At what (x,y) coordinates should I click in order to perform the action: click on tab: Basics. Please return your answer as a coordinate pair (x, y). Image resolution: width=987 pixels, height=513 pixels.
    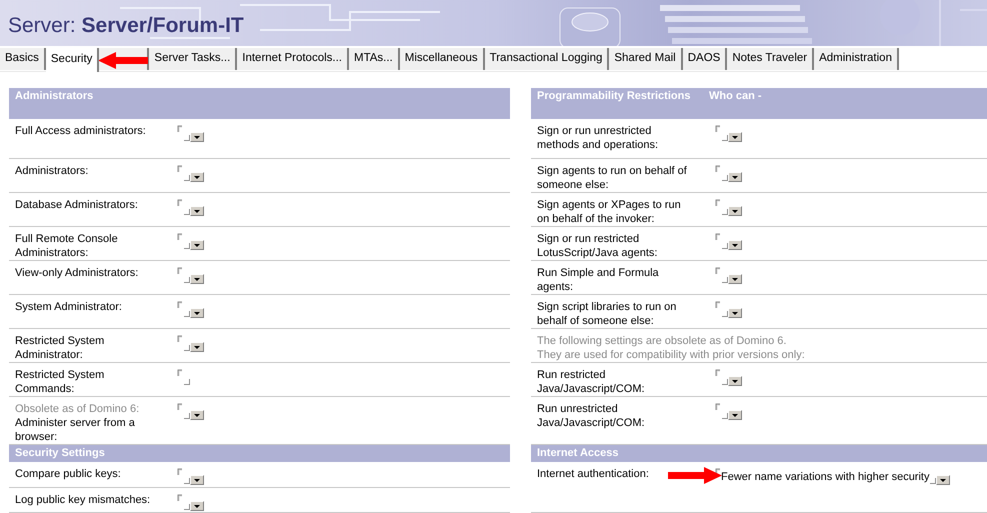
    Looking at the image, I should click on (23, 59).